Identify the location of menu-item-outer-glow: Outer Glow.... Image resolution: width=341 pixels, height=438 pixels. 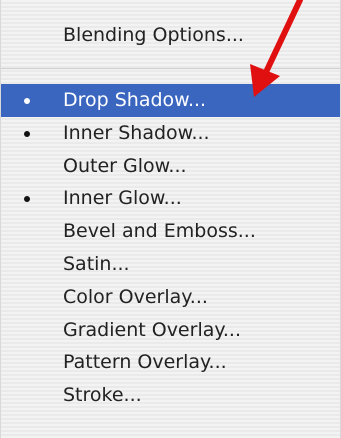
(170, 166).